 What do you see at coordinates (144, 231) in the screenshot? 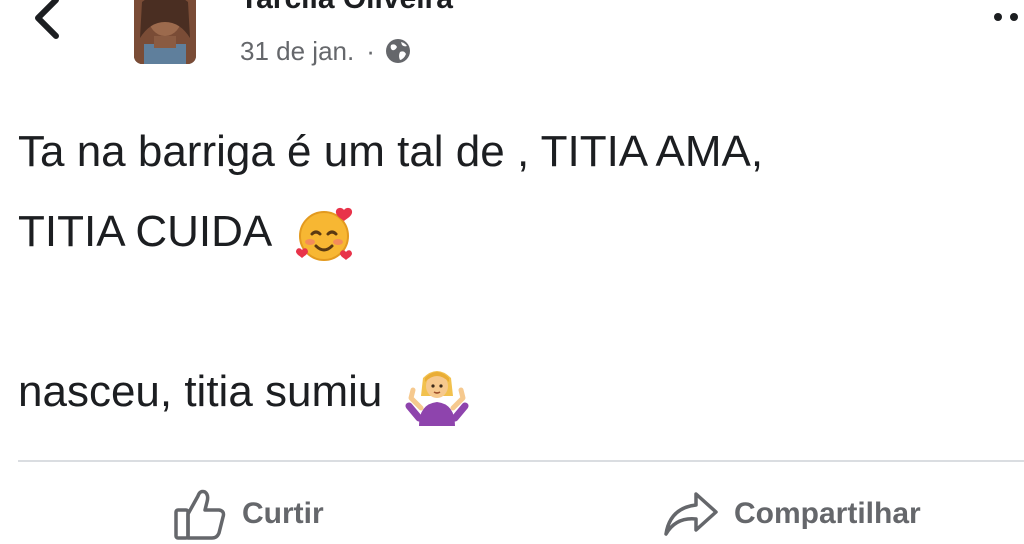
I see `post-text-content: TITIA CUIDA` at bounding box center [144, 231].